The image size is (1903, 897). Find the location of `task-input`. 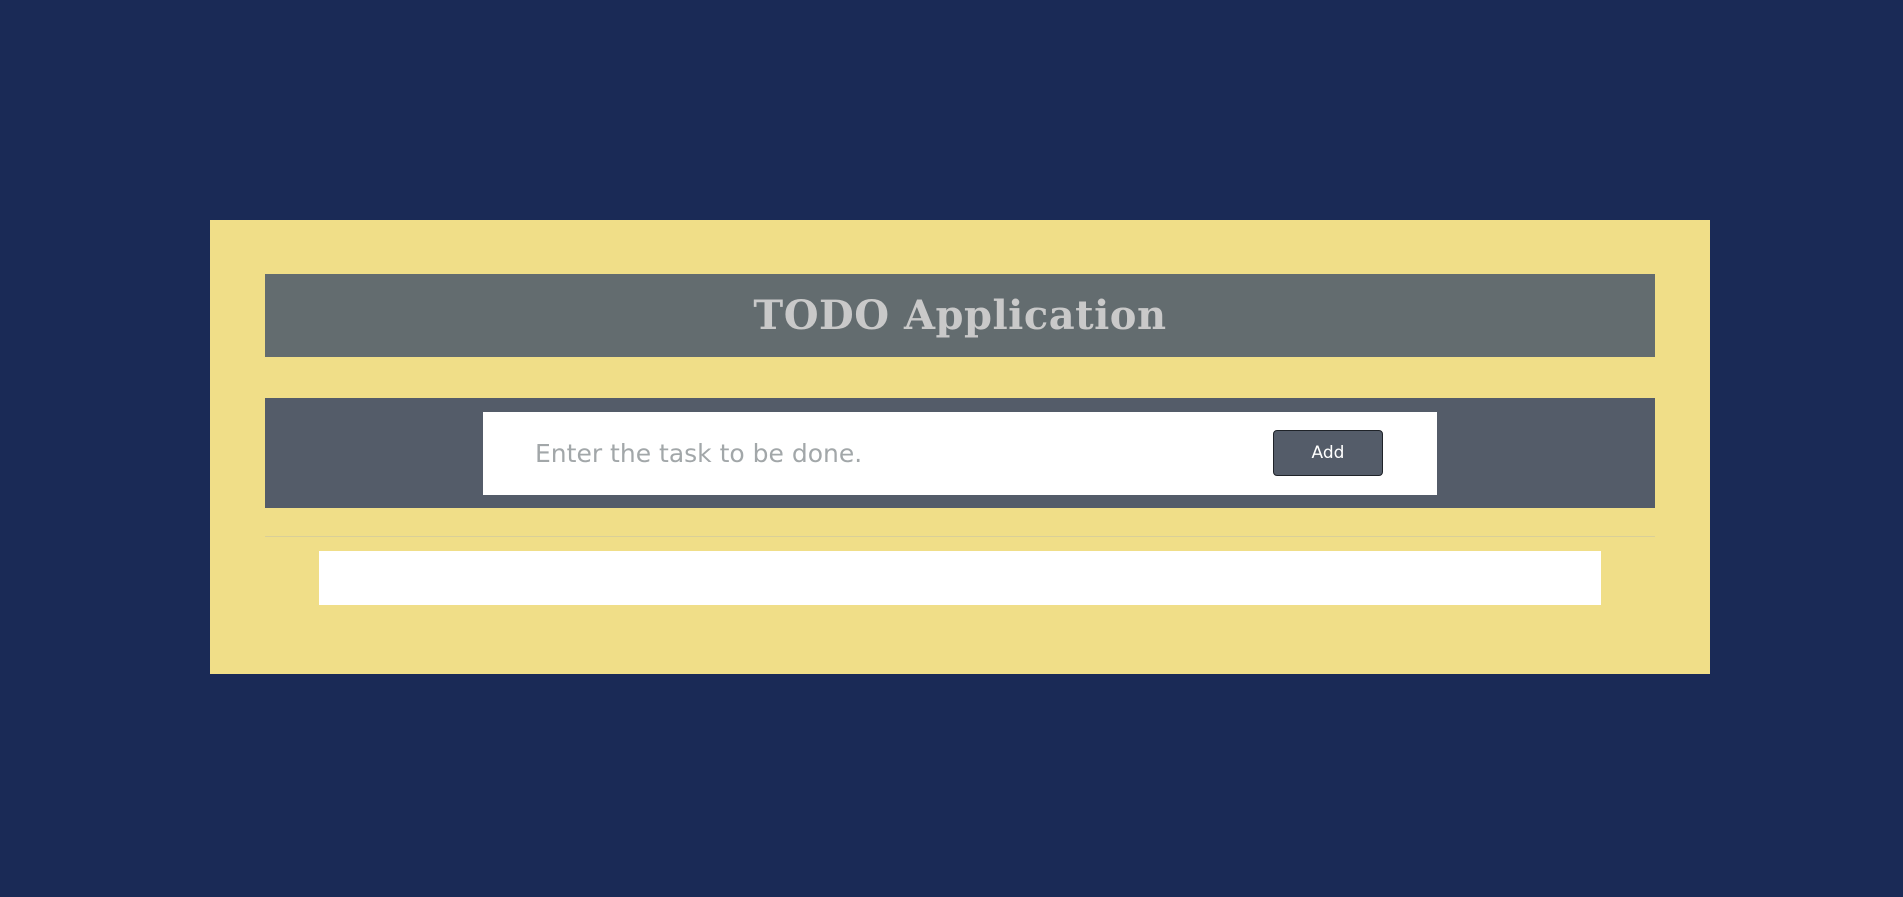

task-input is located at coordinates (885, 453).